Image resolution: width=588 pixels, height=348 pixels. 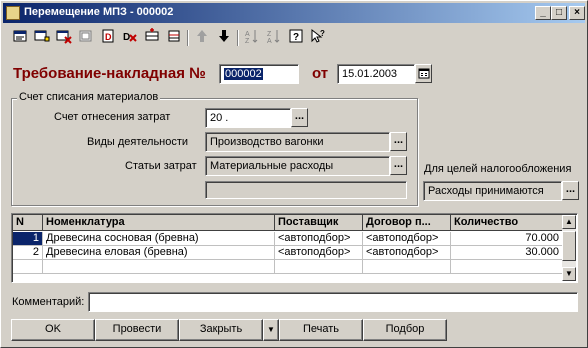 What do you see at coordinates (109, 73) in the screenshot?
I see `doc-number-label: Требование-накладная №` at bounding box center [109, 73].